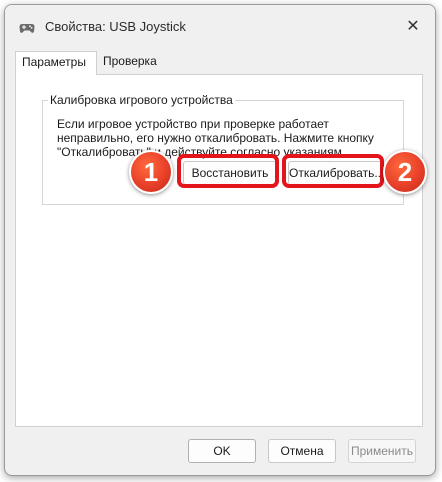 The width and height of the screenshot is (442, 482). Describe the element at coordinates (127, 62) in the screenshot. I see `tab-test: Проверка` at that location.